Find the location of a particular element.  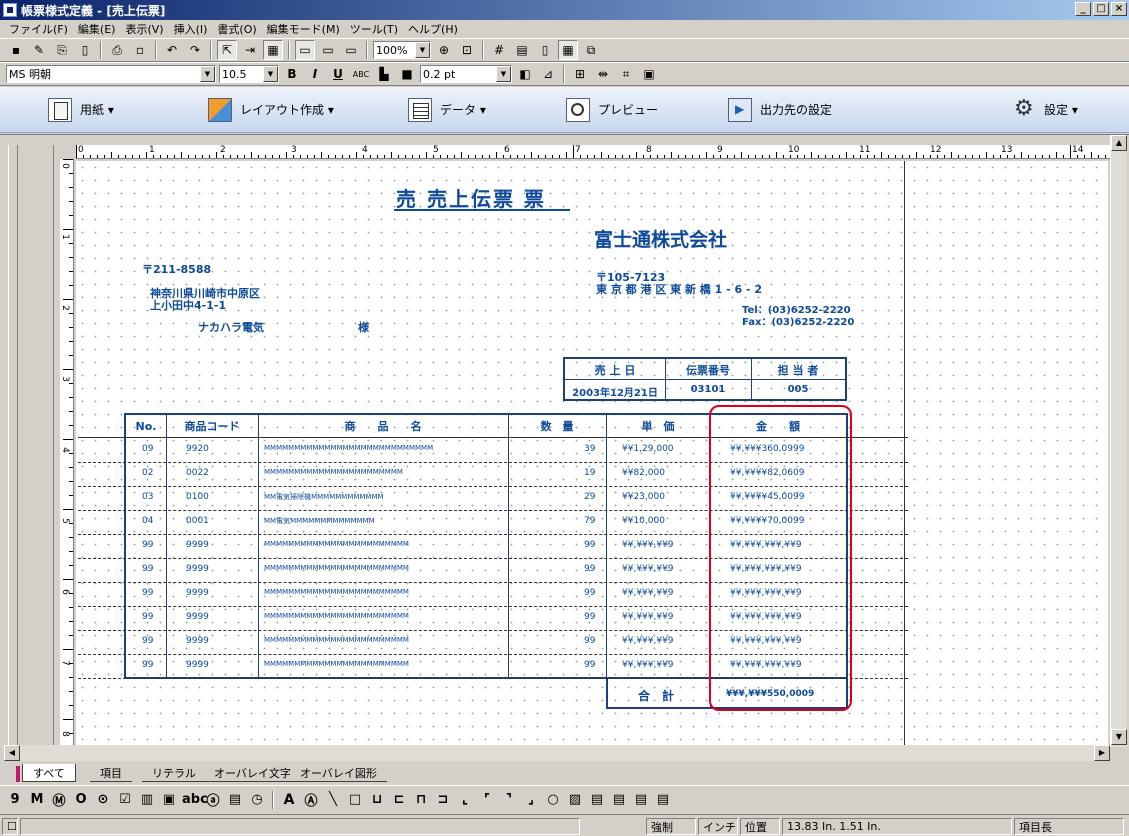

zoom-fit-icon: ⊡ is located at coordinates (467, 50).